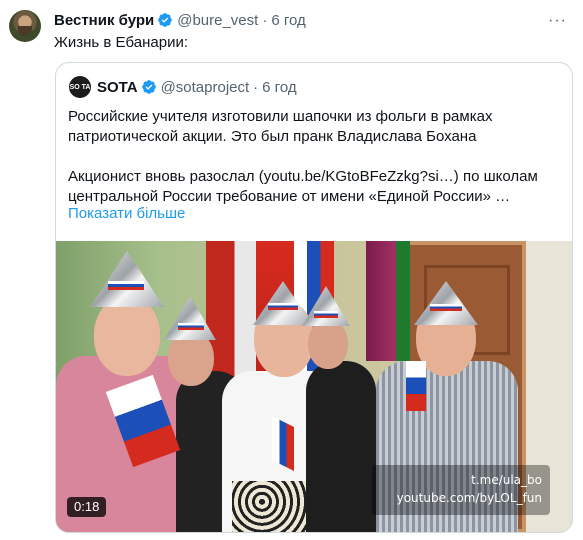 This screenshot has width=583, height=540. What do you see at coordinates (87, 507) in the screenshot?
I see `video-duration-badge: 0:18` at bounding box center [87, 507].